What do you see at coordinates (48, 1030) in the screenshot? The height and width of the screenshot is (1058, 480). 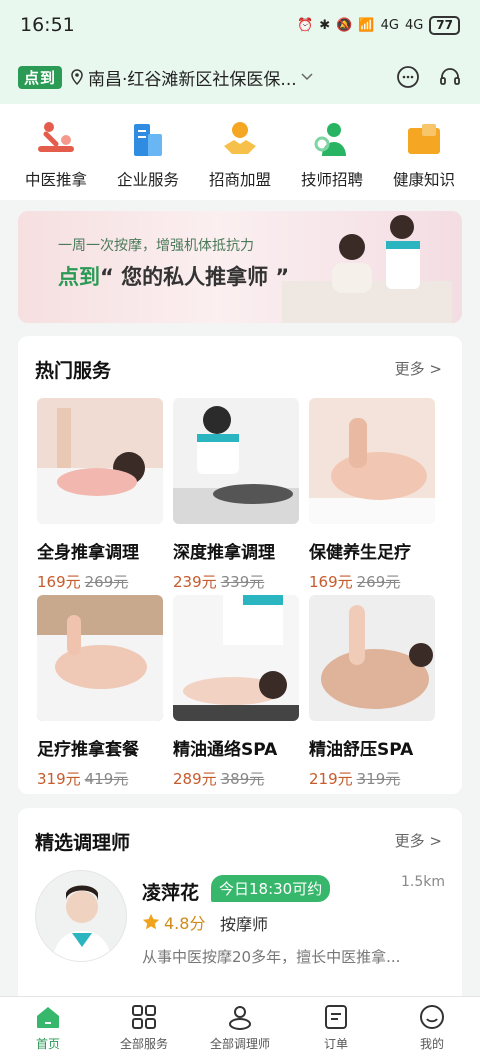 I see `tab-home: 首页` at bounding box center [48, 1030].